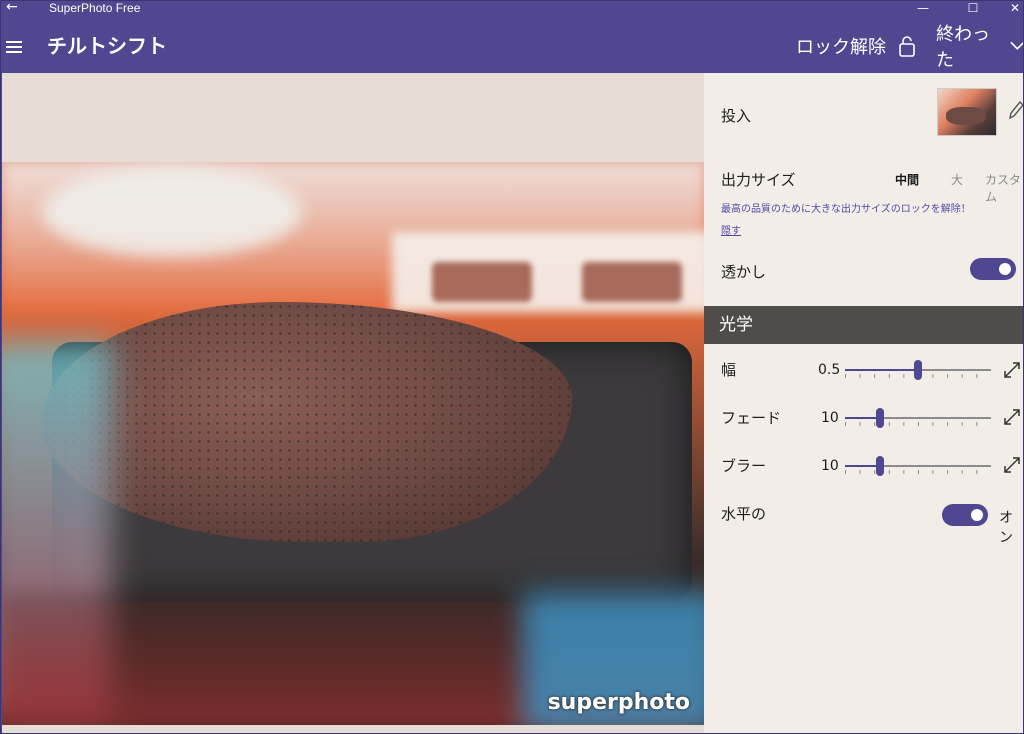 This screenshot has width=1024, height=734. I want to click on minimize-icon: —, so click(923, 8).